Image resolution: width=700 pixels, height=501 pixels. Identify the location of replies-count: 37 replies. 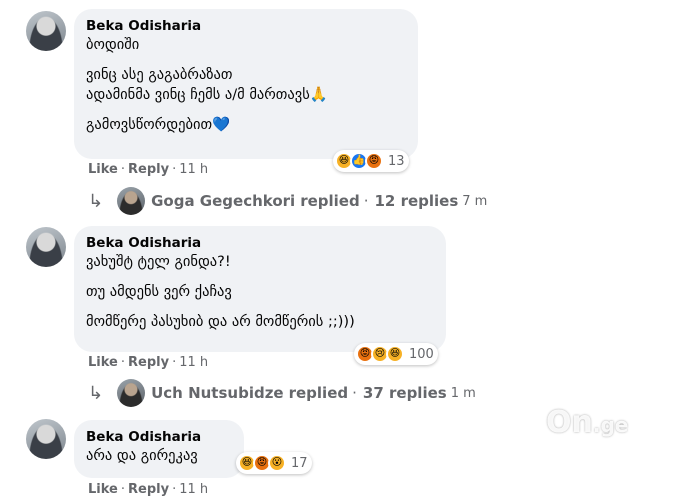
(405, 393).